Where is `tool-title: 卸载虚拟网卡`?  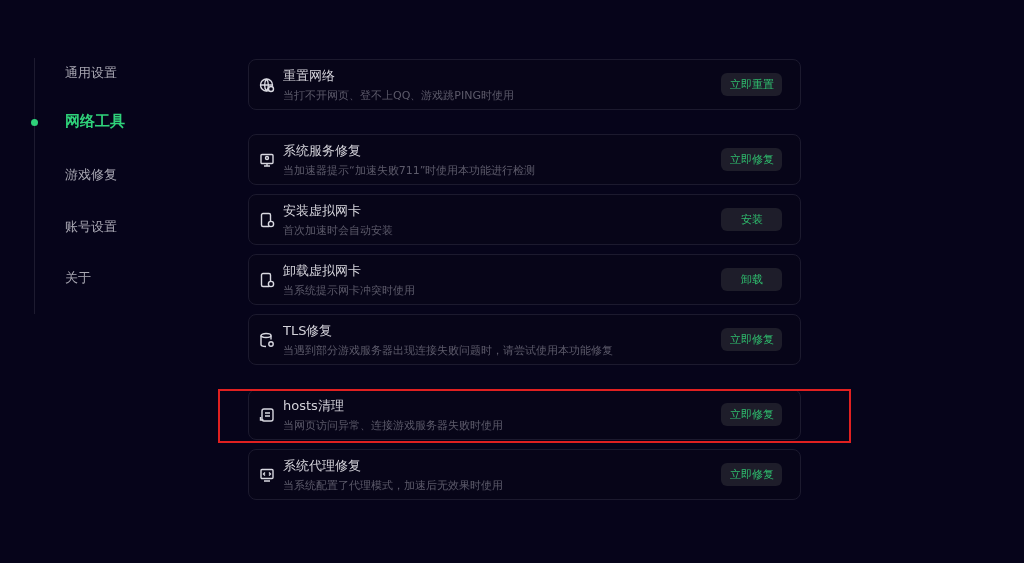 tool-title: 卸载虚拟网卡 is located at coordinates (322, 270).